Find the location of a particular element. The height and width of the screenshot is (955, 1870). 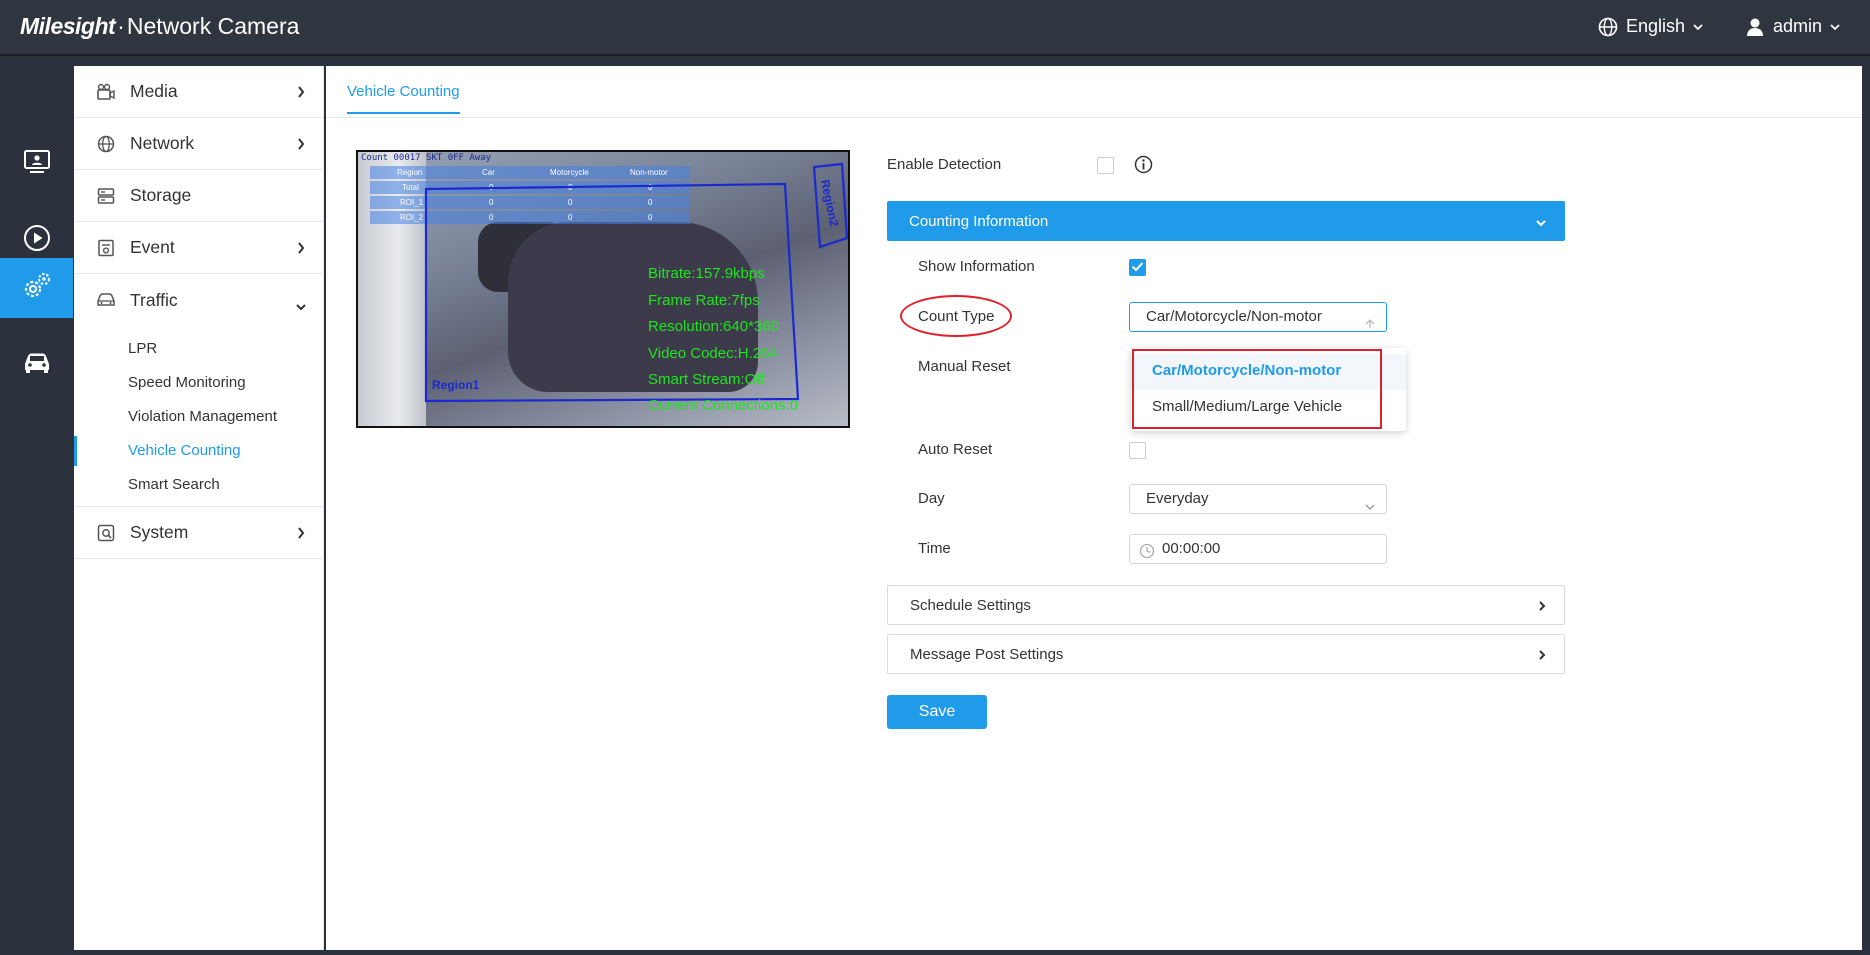

section-title: Counting Information is located at coordinates (979, 221).